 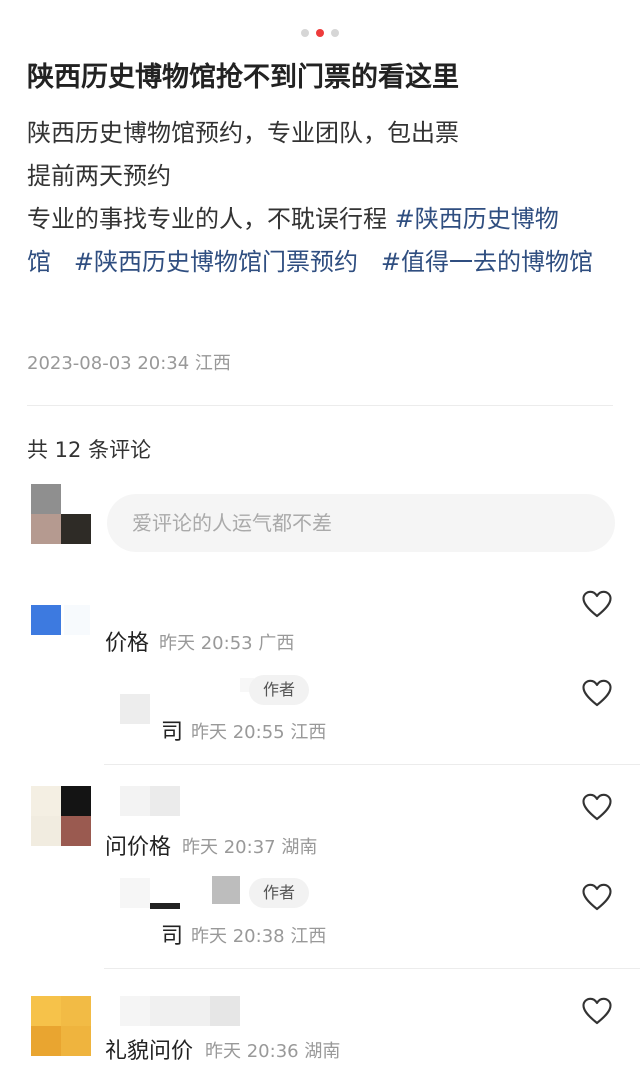 What do you see at coordinates (243, 133) in the screenshot?
I see `post-body-line: 陕西历史博物馆预约，专业团队，包出票` at bounding box center [243, 133].